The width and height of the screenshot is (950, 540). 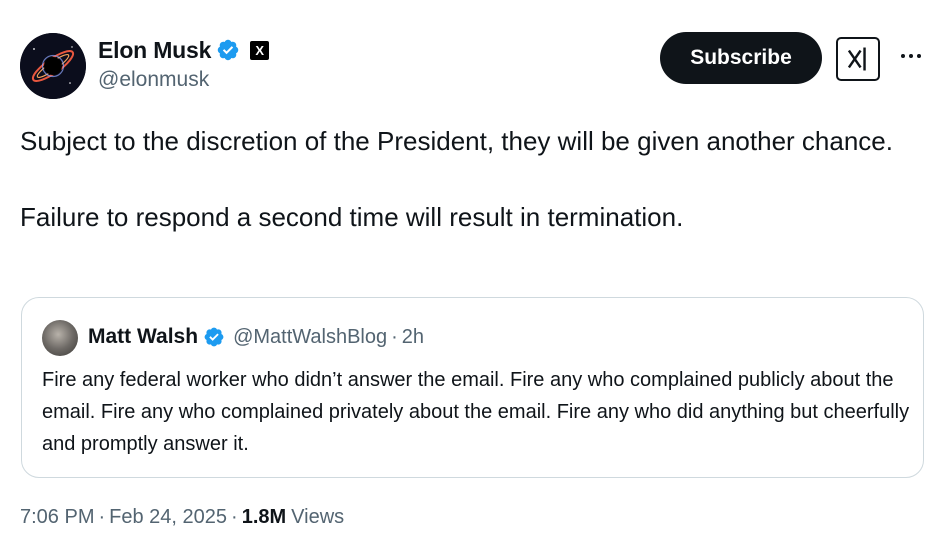 I want to click on tweet-date: Feb 24, 2025, so click(x=168, y=517).